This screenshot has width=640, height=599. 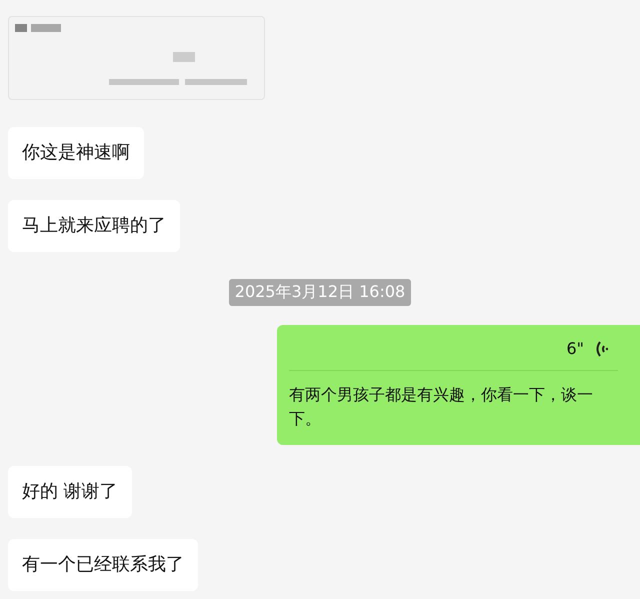 What do you see at coordinates (76, 153) in the screenshot?
I see `message-bubble: 你这是神速啊` at bounding box center [76, 153].